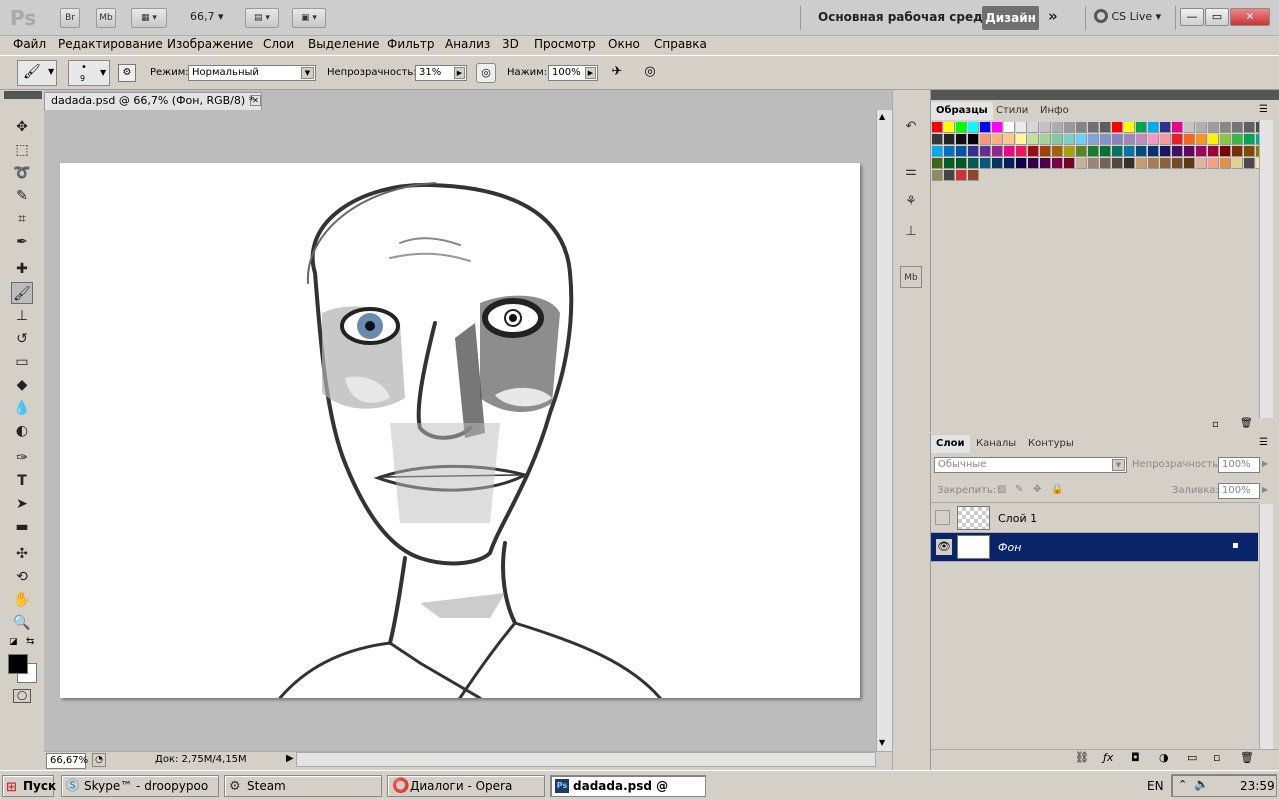  Describe the element at coordinates (1155, 786) in the screenshot. I see `language-indicator: EN` at that location.